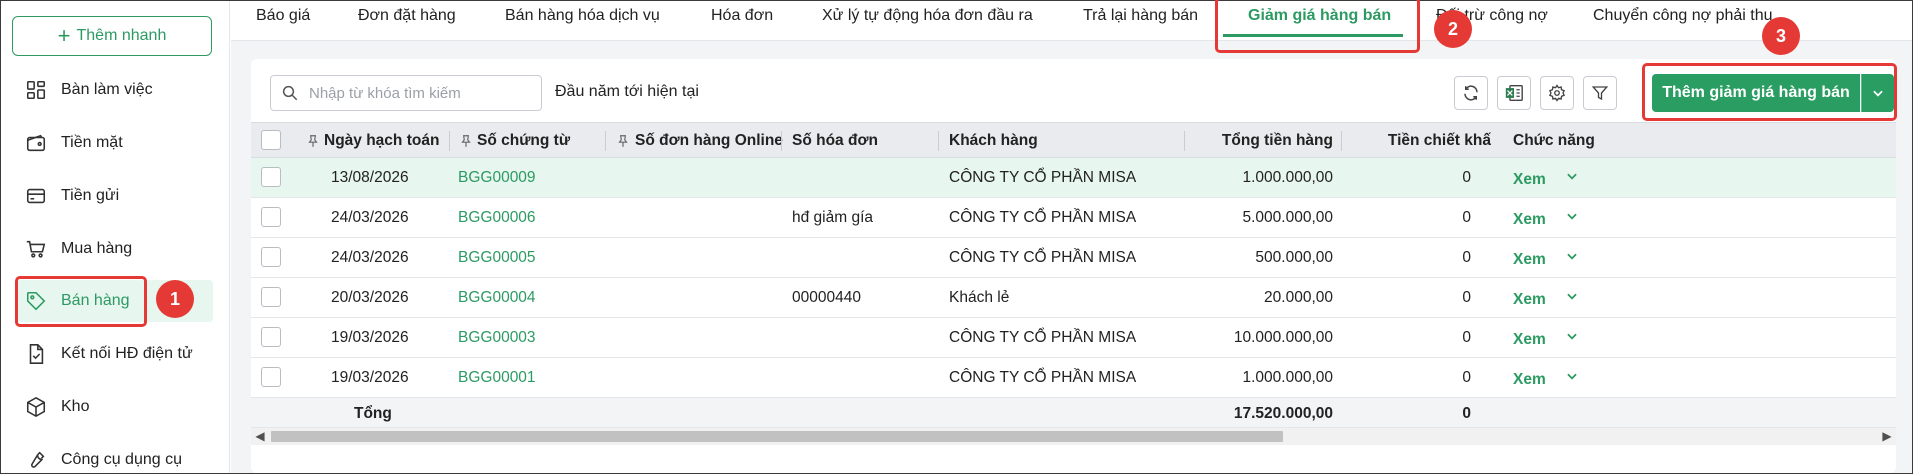 The height and width of the screenshot is (474, 1913). Describe the element at coordinates (38, 459) in the screenshot. I see `wrench-icon` at that location.